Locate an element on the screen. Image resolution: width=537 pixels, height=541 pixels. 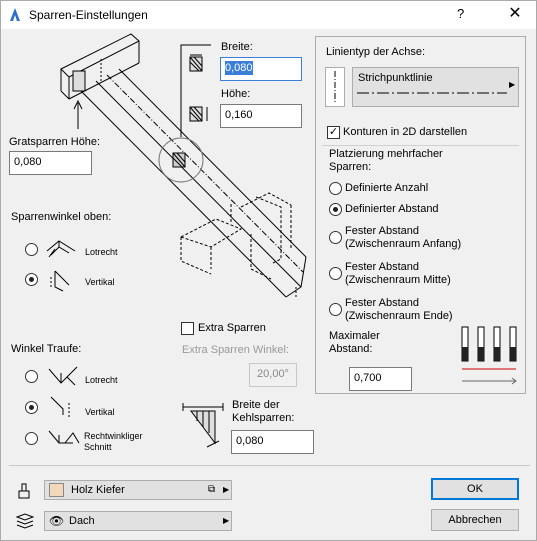
placement-option-sublabel: (Zwischenraum Ende) is located at coordinates (399, 316).